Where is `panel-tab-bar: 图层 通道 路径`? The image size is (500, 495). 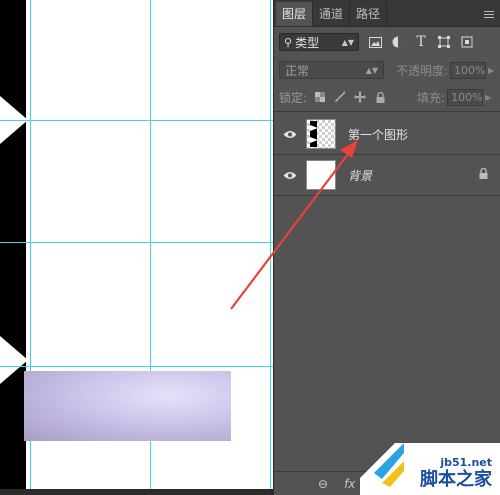 panel-tab-bar: 图层 通道 路径 is located at coordinates (387, 13).